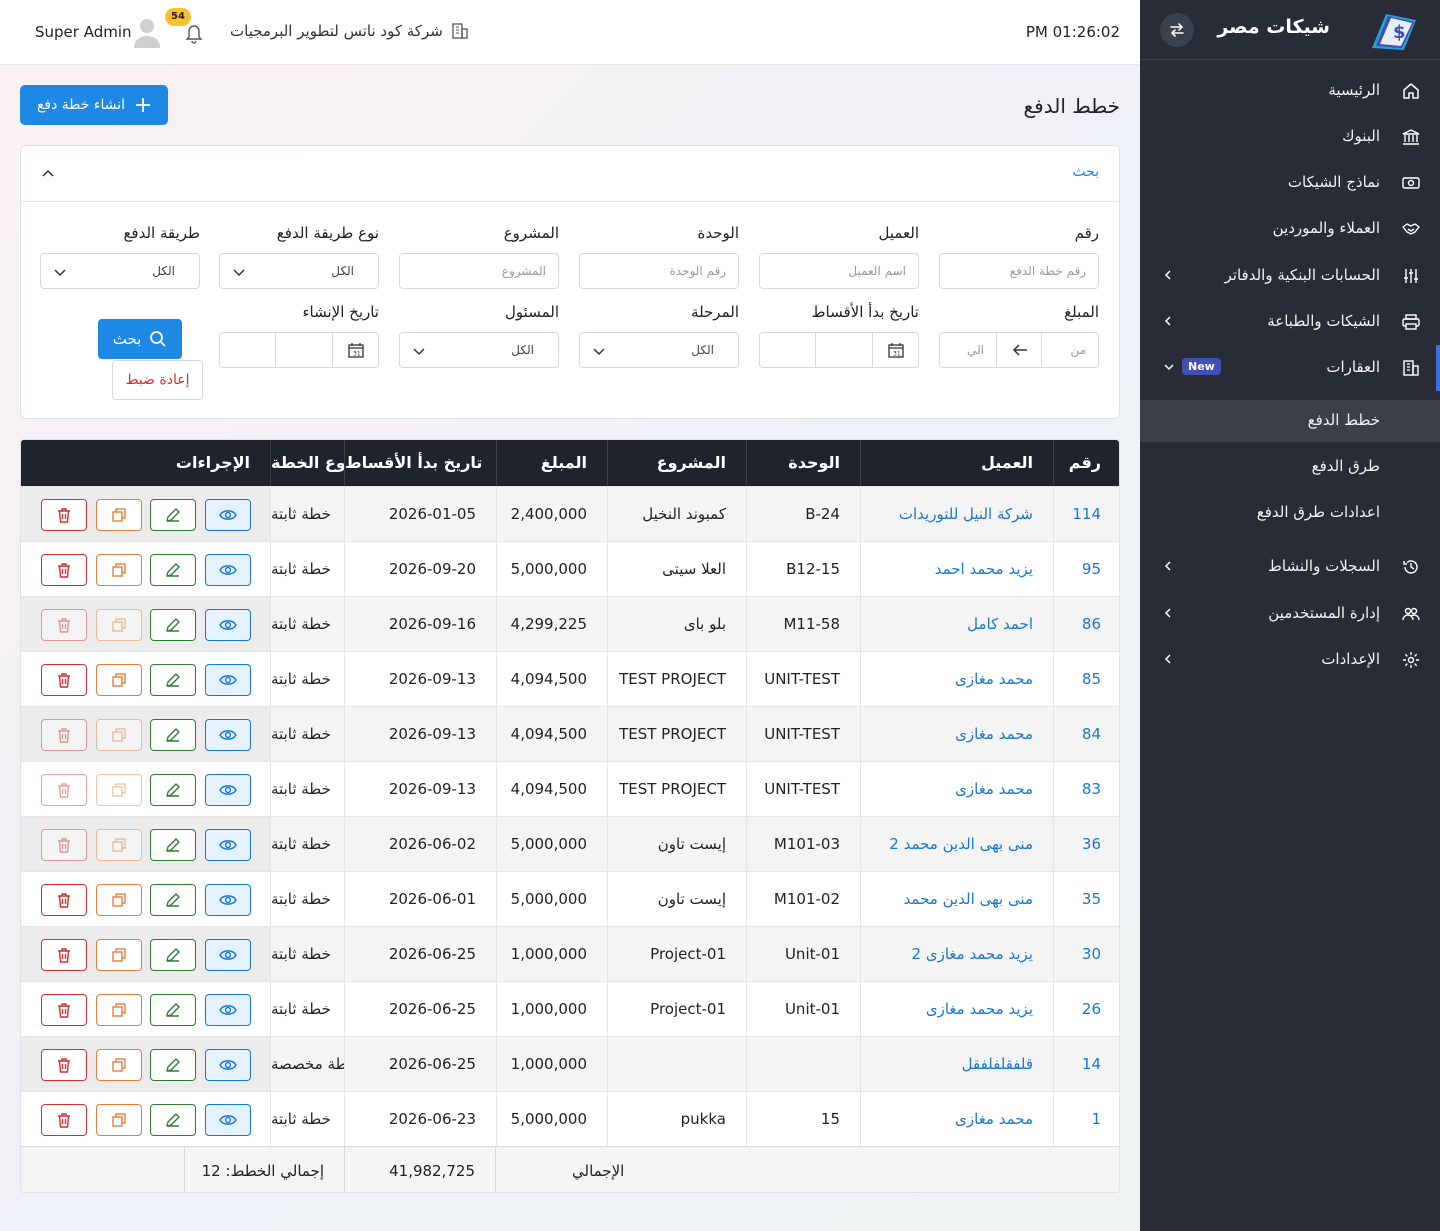  What do you see at coordinates (1086, 624) in the screenshot?
I see `cell-number: 86` at bounding box center [1086, 624].